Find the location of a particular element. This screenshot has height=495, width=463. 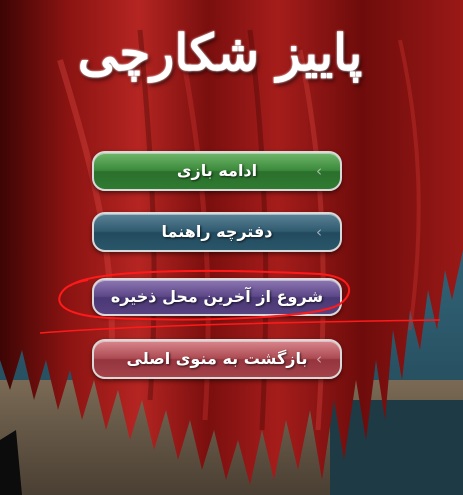

game-title: پاییز شکارچی is located at coordinates (220, 52).